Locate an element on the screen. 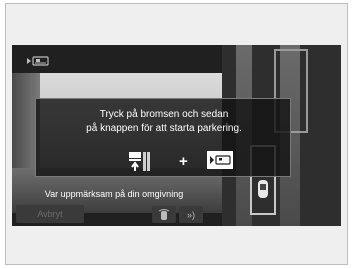 The image size is (353, 268). car-sensor-button is located at coordinates (164, 214).